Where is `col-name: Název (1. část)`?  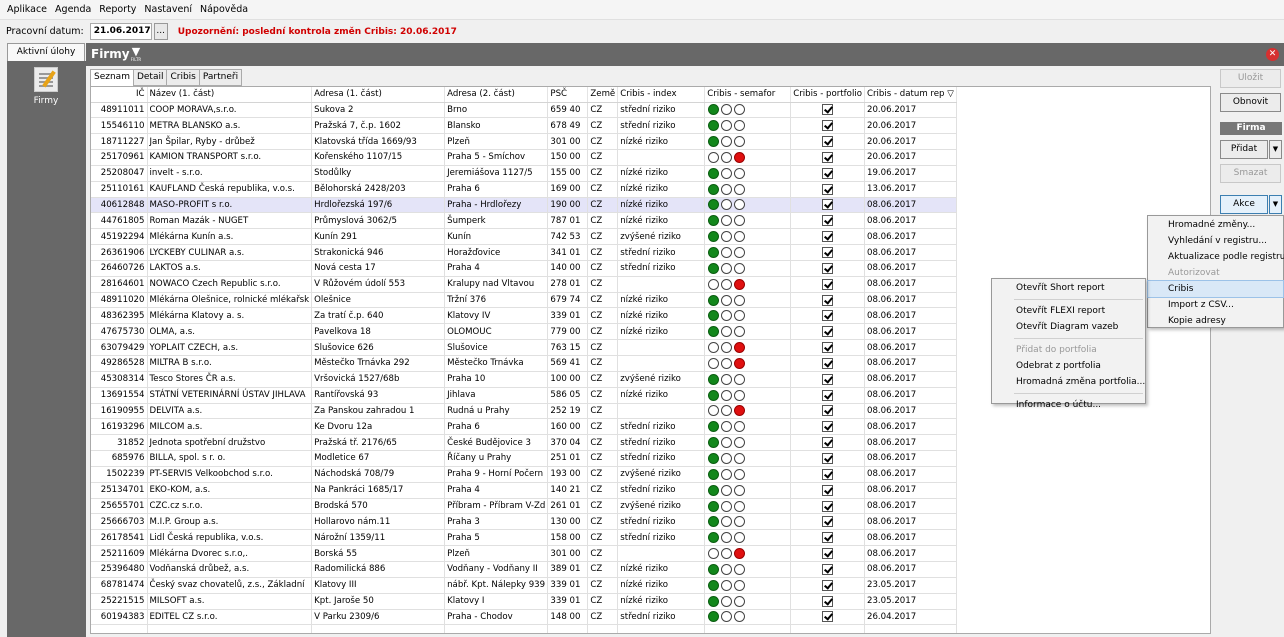
col-name: Název (1. část) is located at coordinates (230, 95).